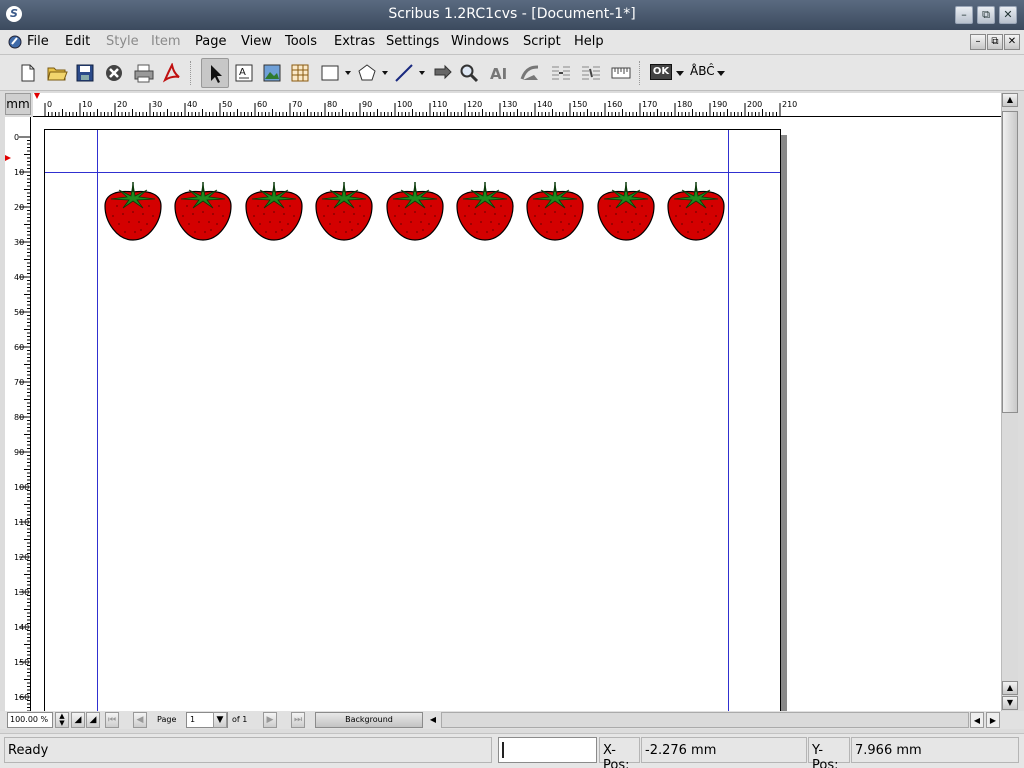 Image resolution: width=1024 pixels, height=768 pixels. What do you see at coordinates (404, 104) in the screenshot?
I see `h-ruler-label: 100` at bounding box center [404, 104].